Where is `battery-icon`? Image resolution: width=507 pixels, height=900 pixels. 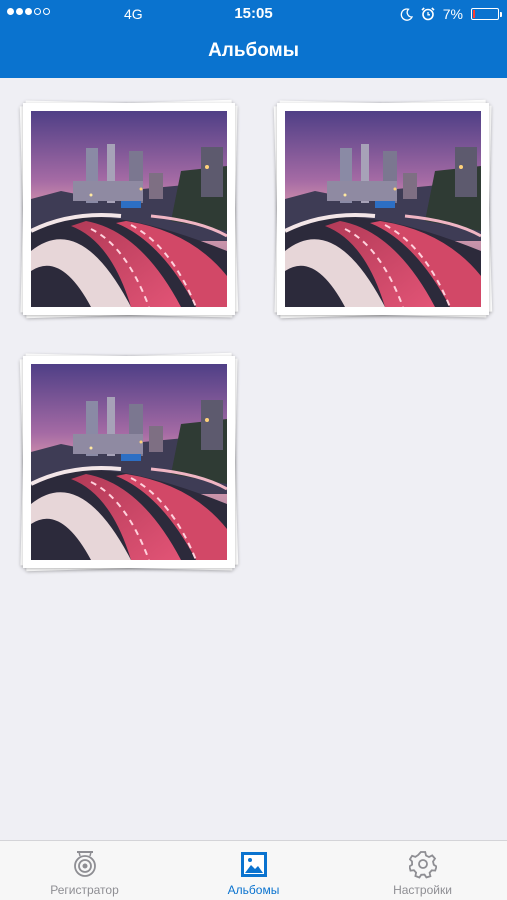
battery-icon is located at coordinates (486, 14).